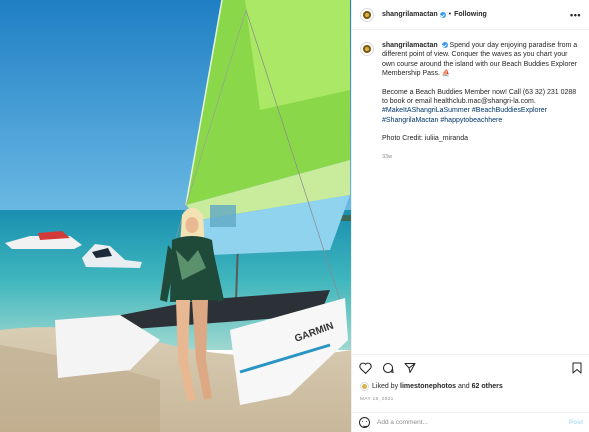  What do you see at coordinates (575, 15) in the screenshot?
I see `more-options-icon: •••` at bounding box center [575, 15].